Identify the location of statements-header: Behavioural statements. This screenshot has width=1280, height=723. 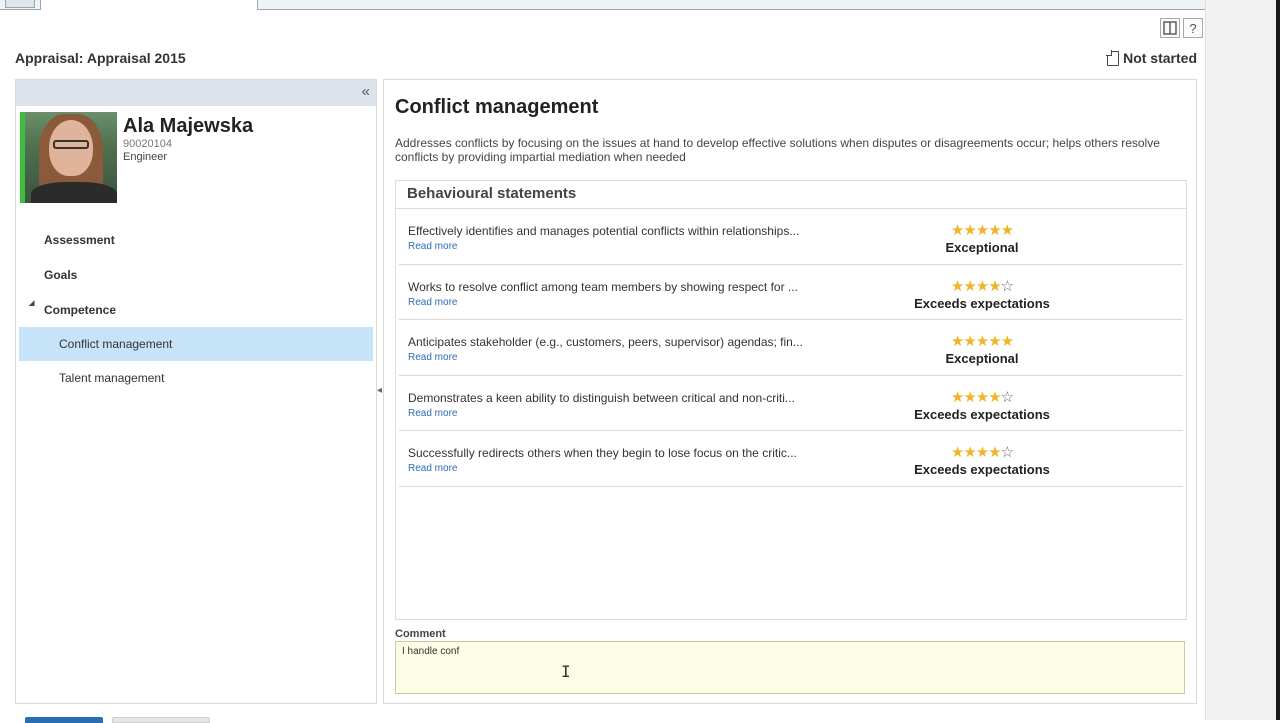
(791, 195).